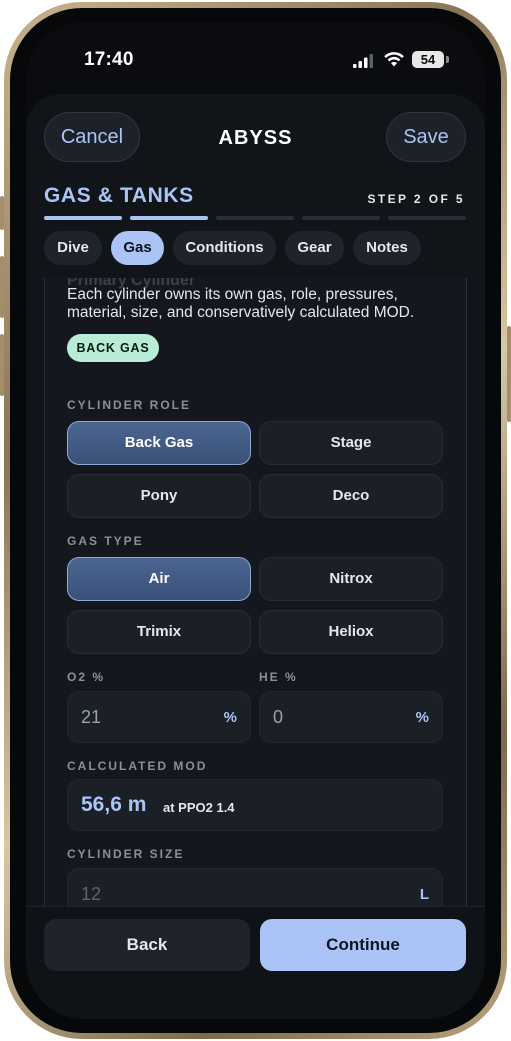  I want to click on o2-value: 21, so click(91, 717).